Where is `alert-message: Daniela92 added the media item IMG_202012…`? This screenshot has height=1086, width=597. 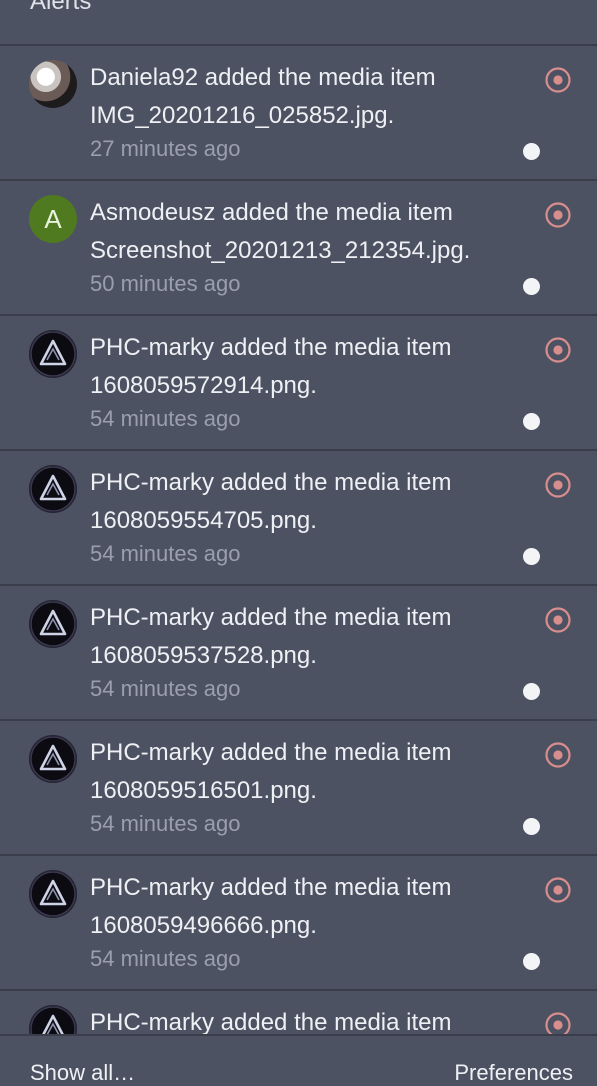
alert-message: Daniela92 added the media item IMG_202012… is located at coordinates (310, 97).